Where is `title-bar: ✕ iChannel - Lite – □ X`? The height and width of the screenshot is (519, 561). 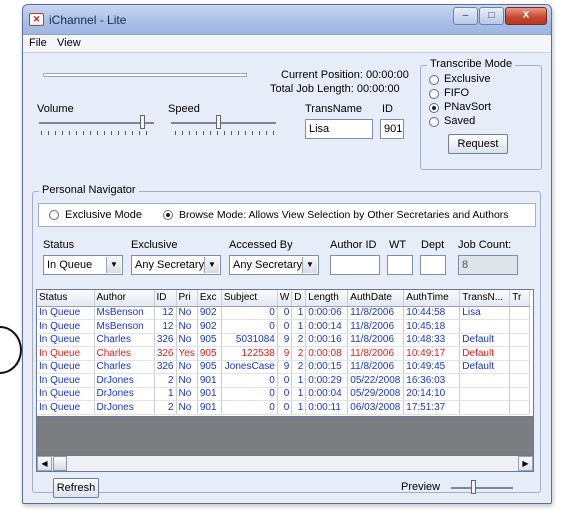 title-bar: ✕ iChannel - Lite – □ X is located at coordinates (287, 20).